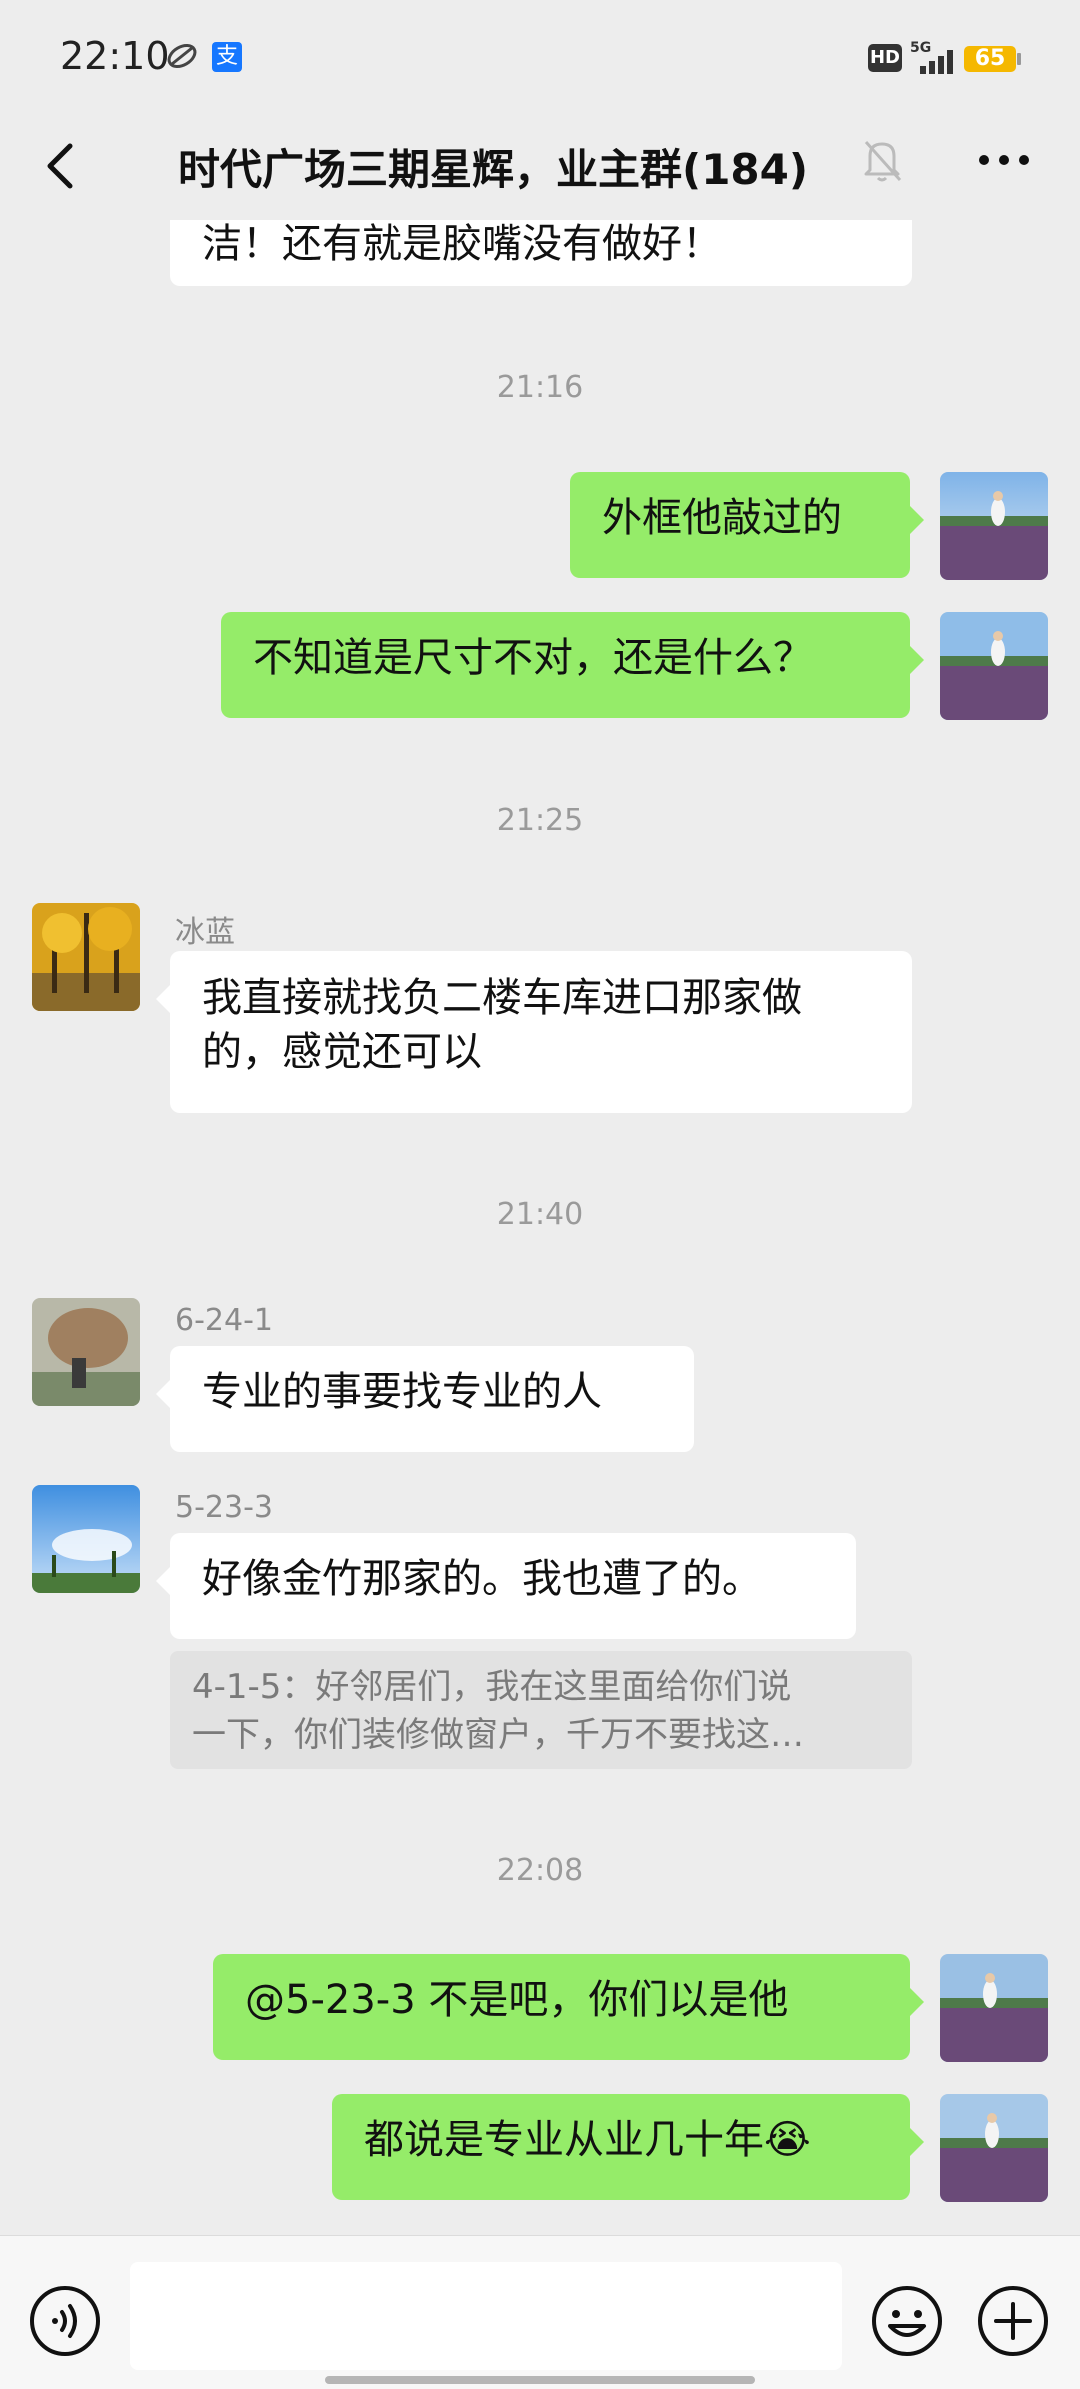 The width and height of the screenshot is (1080, 2389). What do you see at coordinates (722, 518) in the screenshot?
I see `message-text: 外框他敲过的` at bounding box center [722, 518].